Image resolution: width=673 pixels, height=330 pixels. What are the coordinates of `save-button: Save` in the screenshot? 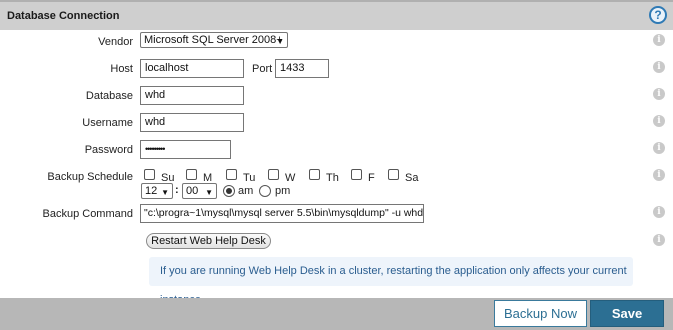 It's located at (627, 313).